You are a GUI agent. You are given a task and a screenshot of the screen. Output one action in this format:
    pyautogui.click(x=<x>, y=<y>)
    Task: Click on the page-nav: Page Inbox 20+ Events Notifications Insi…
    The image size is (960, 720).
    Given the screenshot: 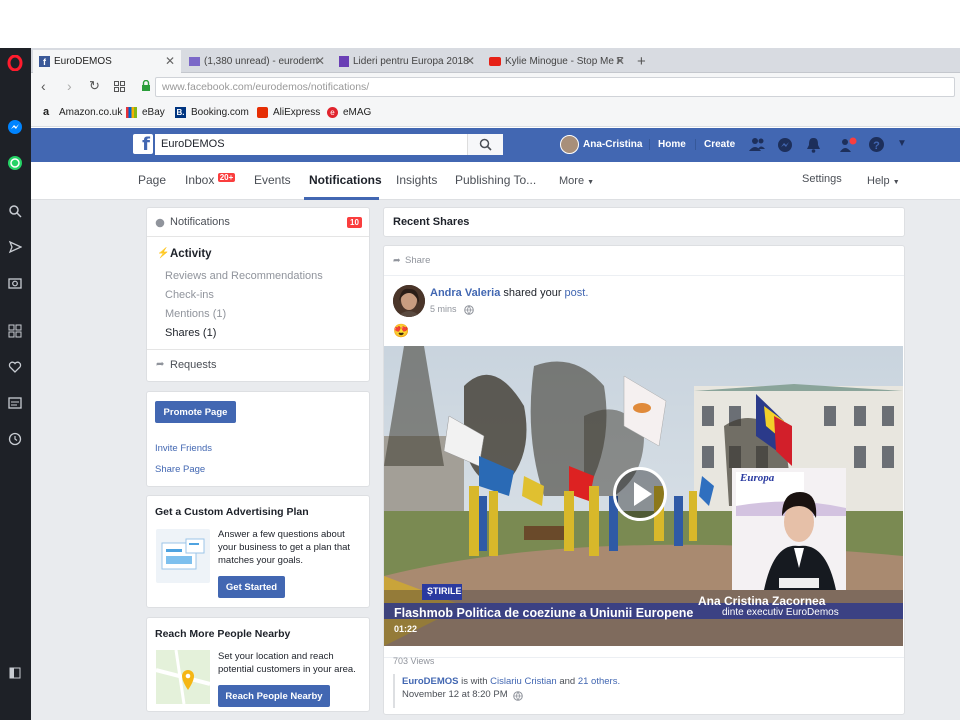 What is the action you would take?
    pyautogui.click(x=495, y=181)
    